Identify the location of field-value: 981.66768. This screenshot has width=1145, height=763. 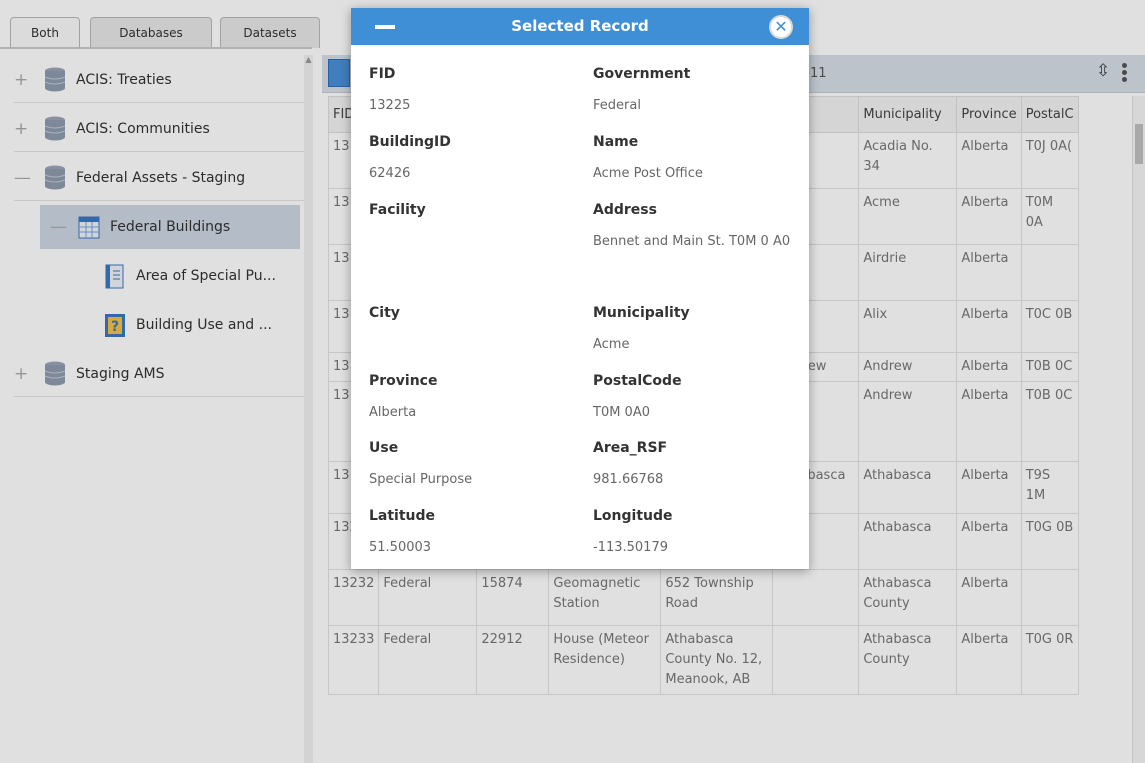
(628, 479).